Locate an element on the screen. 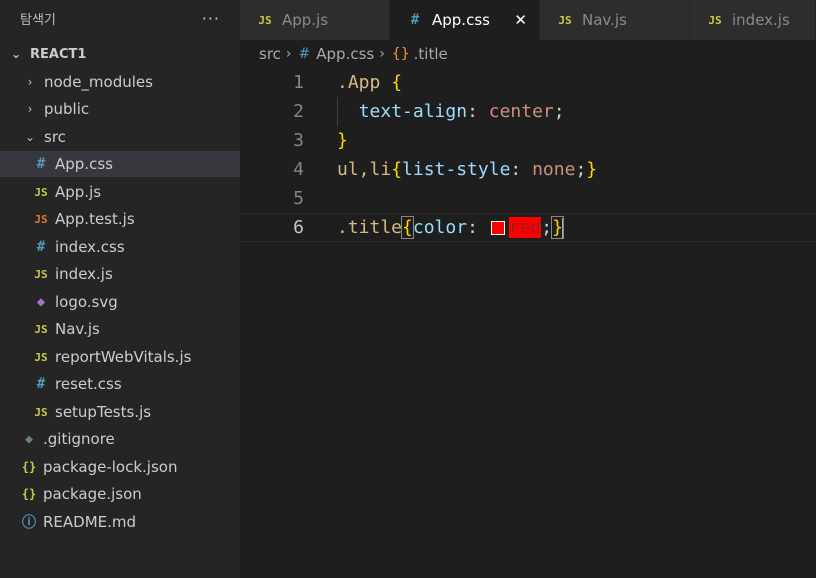 The width and height of the screenshot is (816, 578). tab-nav-js: JS Nav.js is located at coordinates (615, 20).